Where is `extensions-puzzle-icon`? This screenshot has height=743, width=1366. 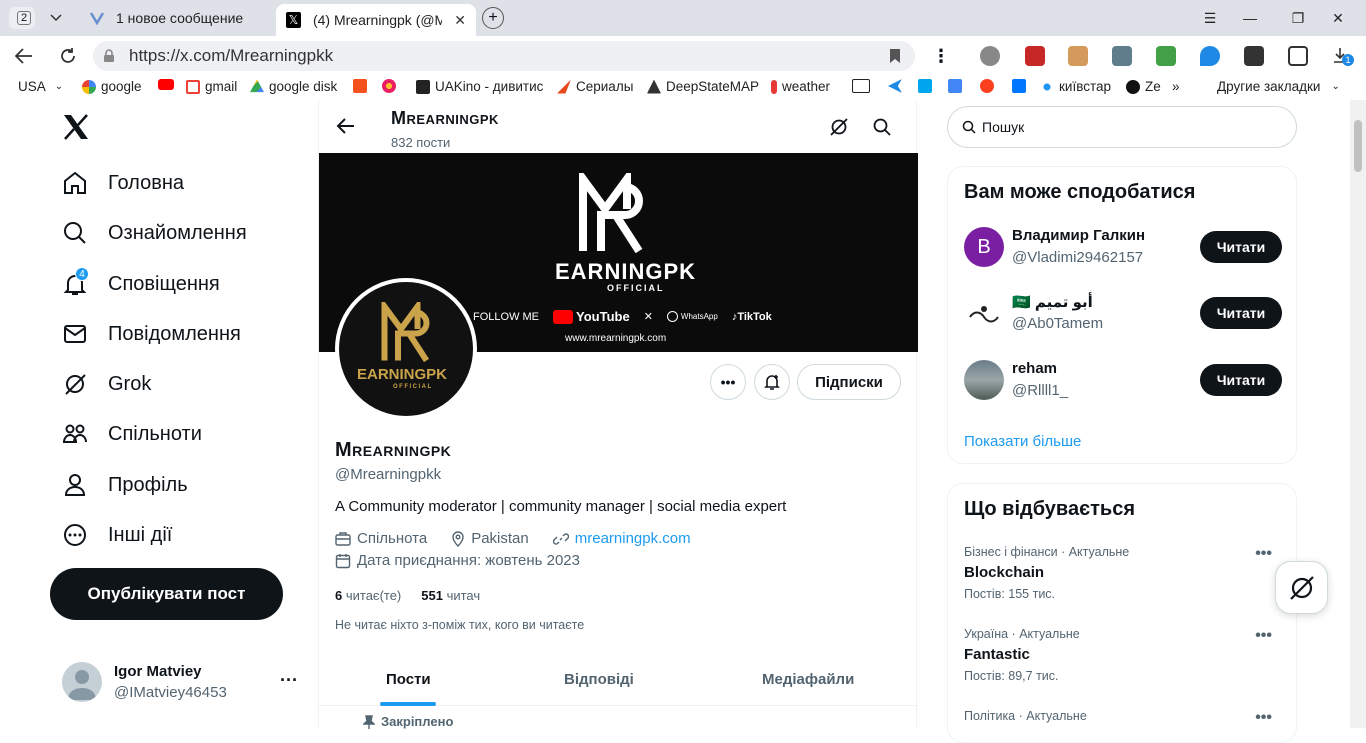
extensions-puzzle-icon is located at coordinates (1298, 56).